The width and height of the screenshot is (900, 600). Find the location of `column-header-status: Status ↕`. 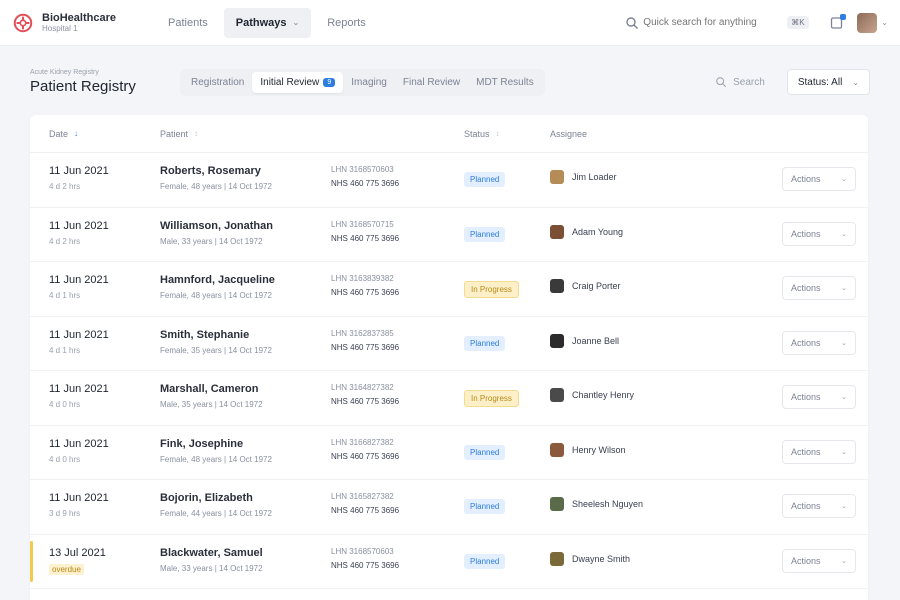

column-header-status: Status ↕ is located at coordinates (482, 134).